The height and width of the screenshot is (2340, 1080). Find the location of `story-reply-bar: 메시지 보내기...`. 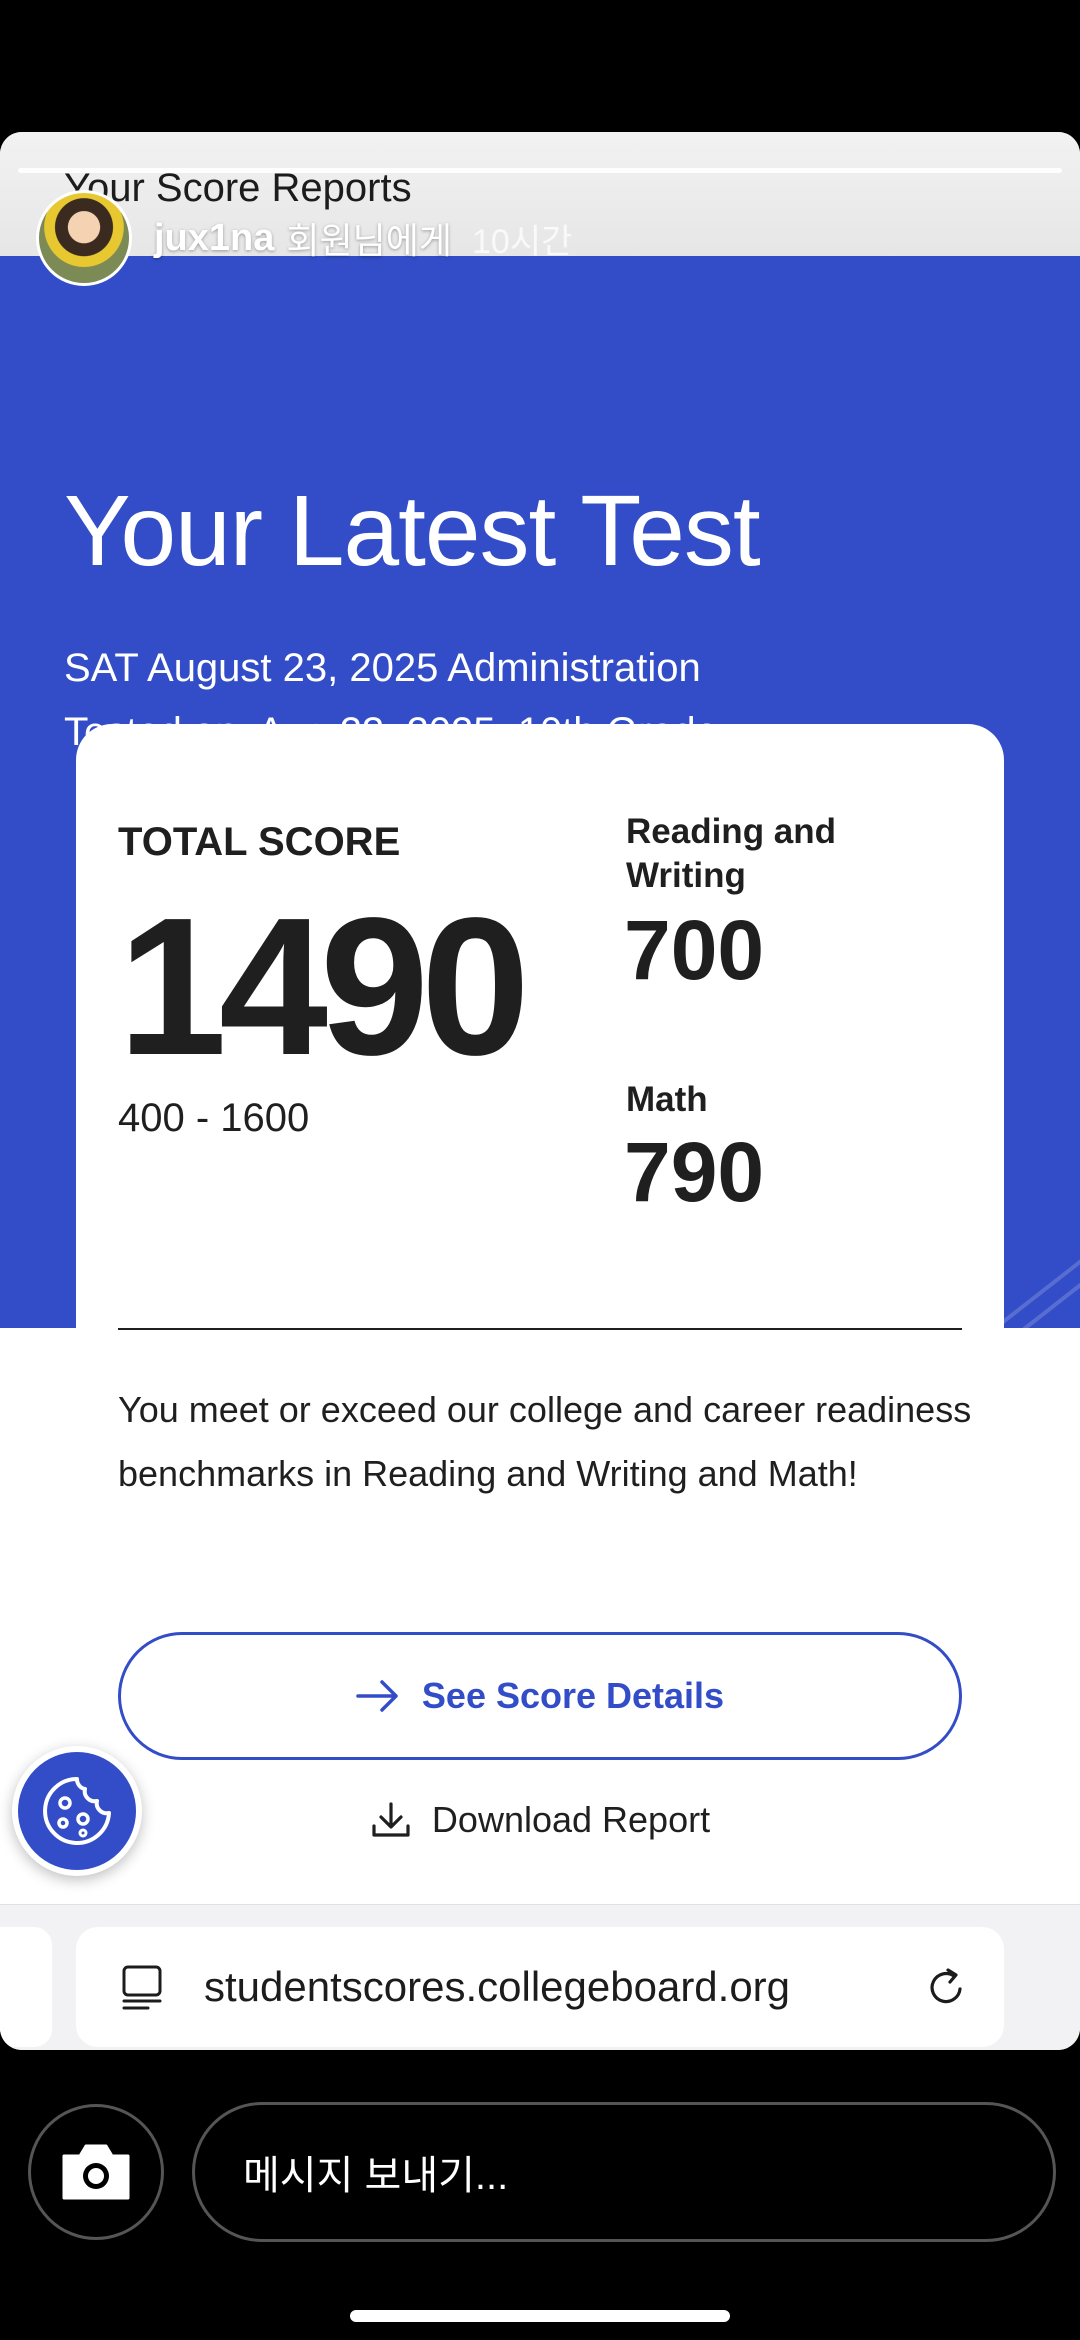

story-reply-bar: 메시지 보내기... is located at coordinates (540, 2180).